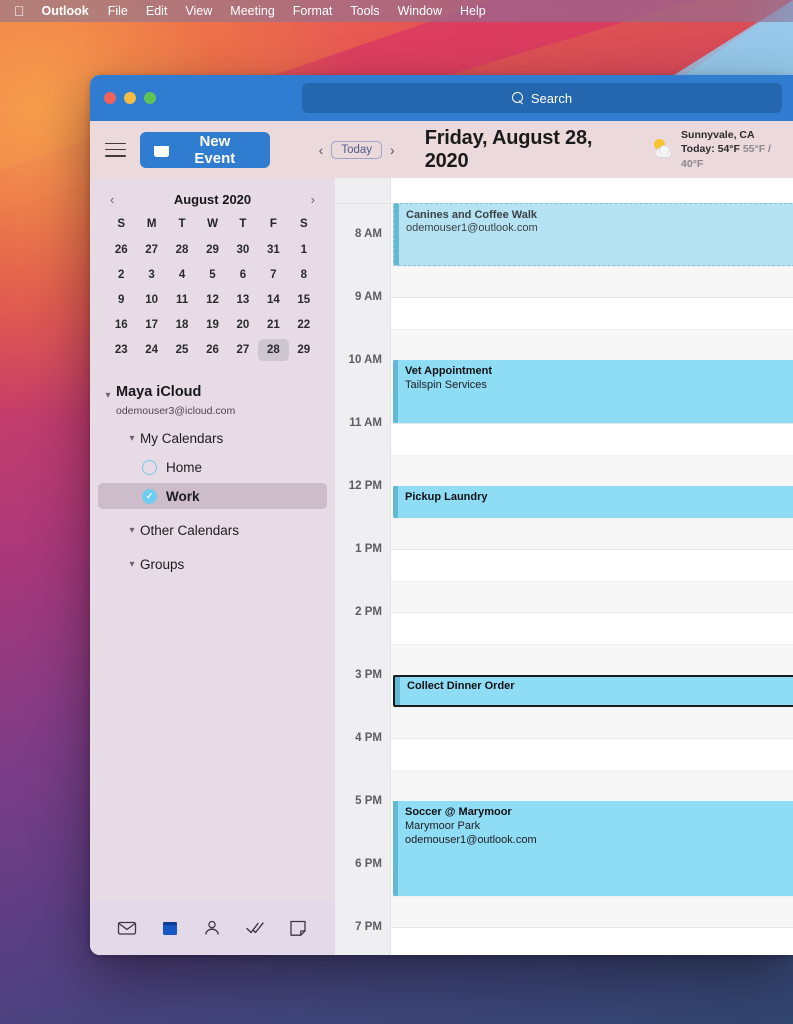  Describe the element at coordinates (592, 596) in the screenshot. I see `half-hour-band` at that location.